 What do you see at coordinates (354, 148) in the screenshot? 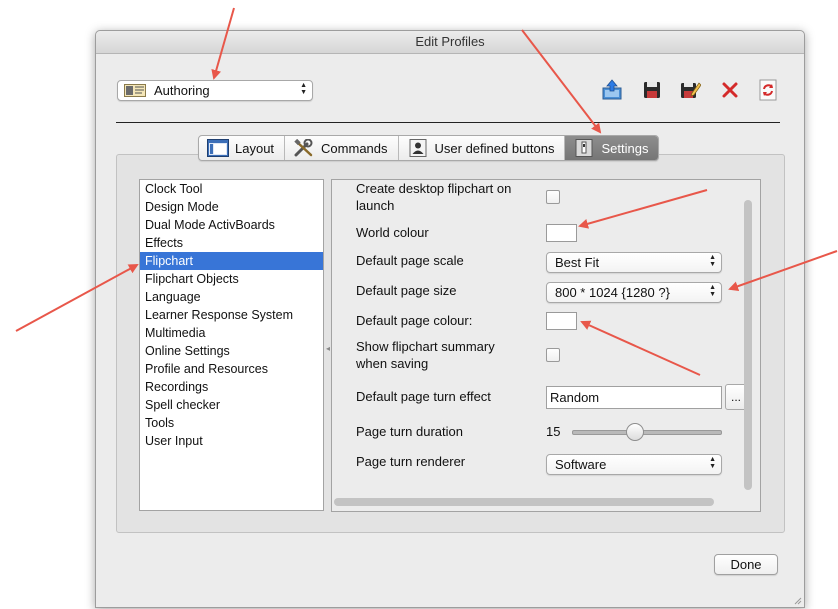
I see `tab-commands-label: Commands` at bounding box center [354, 148].